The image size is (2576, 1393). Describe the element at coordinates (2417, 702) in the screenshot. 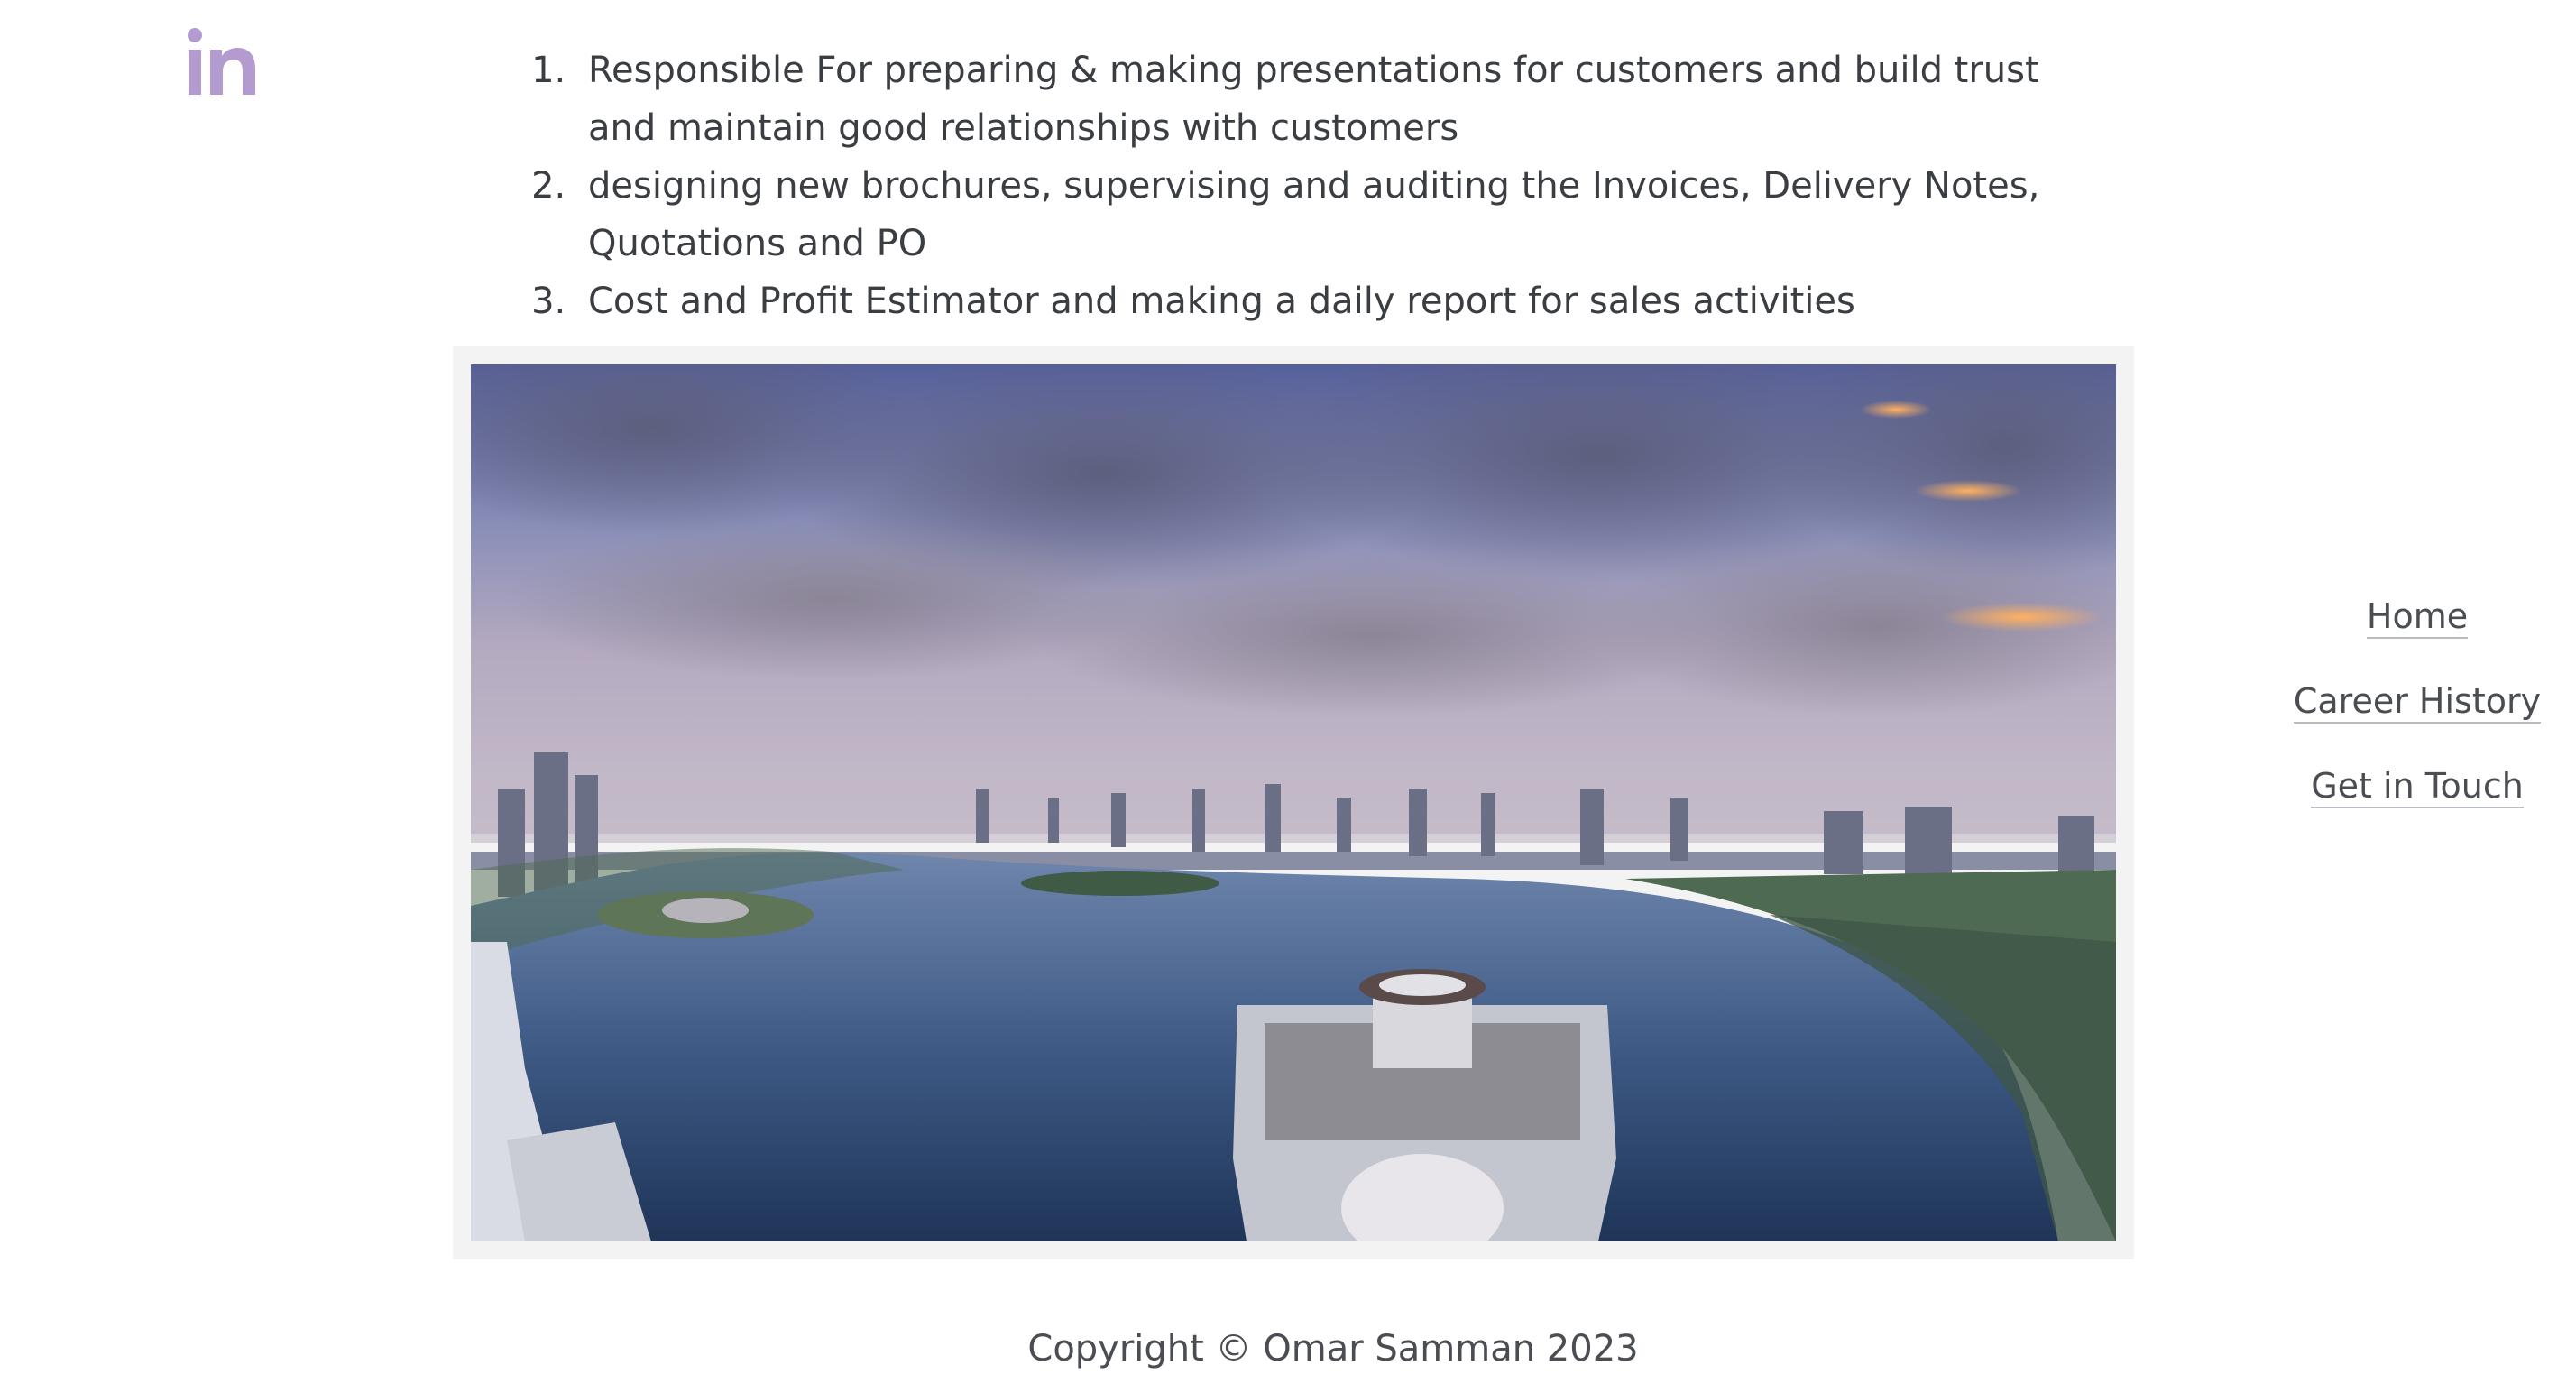

I see `nav-career-history-link: Career History` at that location.